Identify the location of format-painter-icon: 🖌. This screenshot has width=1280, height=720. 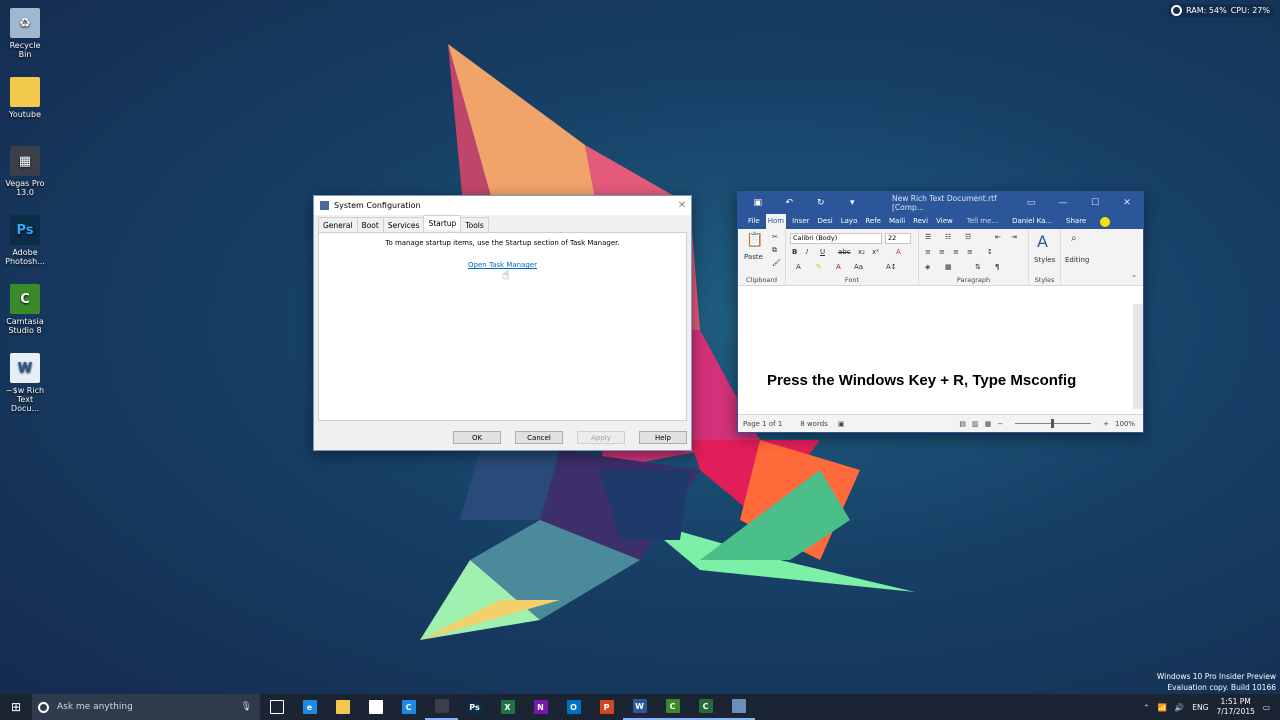
(776, 263).